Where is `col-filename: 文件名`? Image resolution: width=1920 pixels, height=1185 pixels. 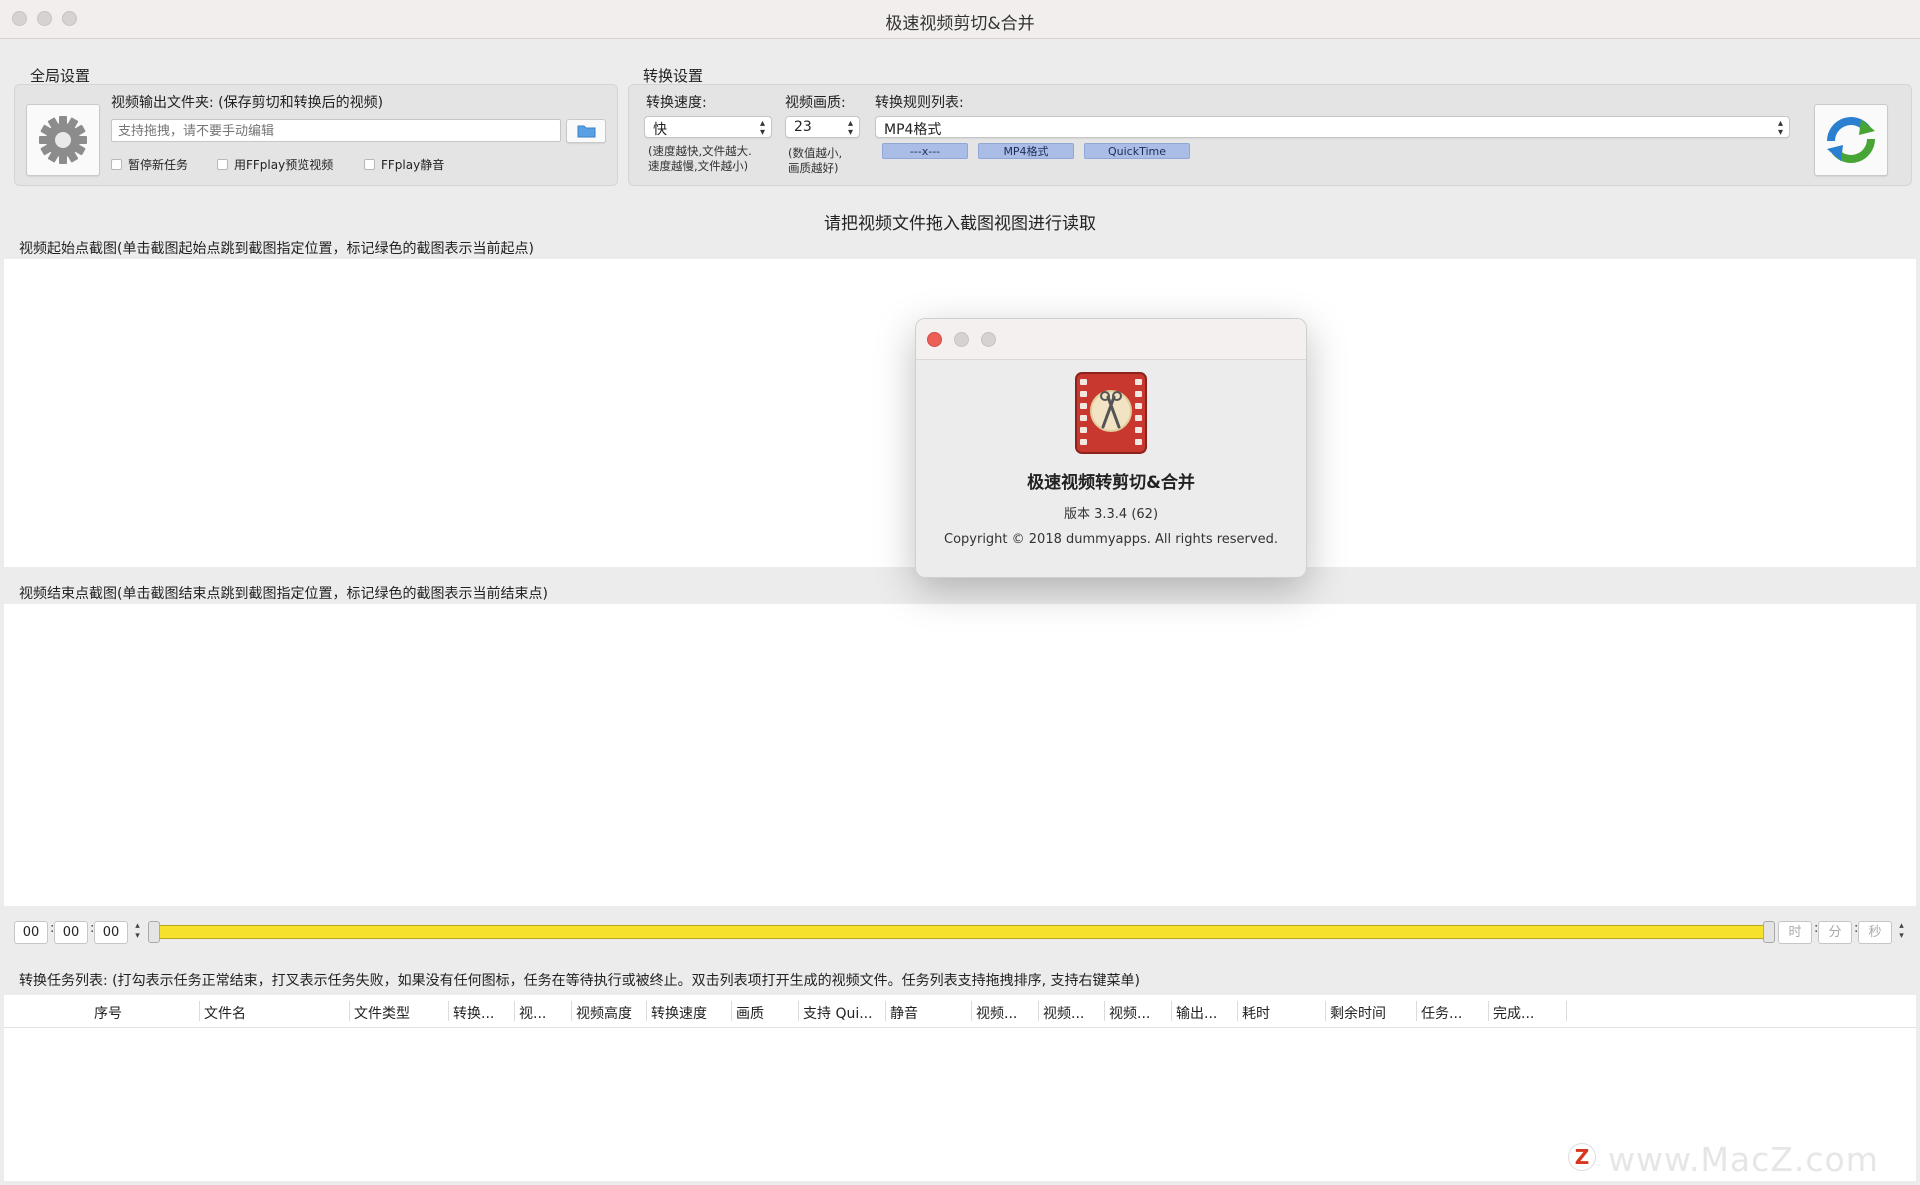 col-filename: 文件名 is located at coordinates (225, 1013).